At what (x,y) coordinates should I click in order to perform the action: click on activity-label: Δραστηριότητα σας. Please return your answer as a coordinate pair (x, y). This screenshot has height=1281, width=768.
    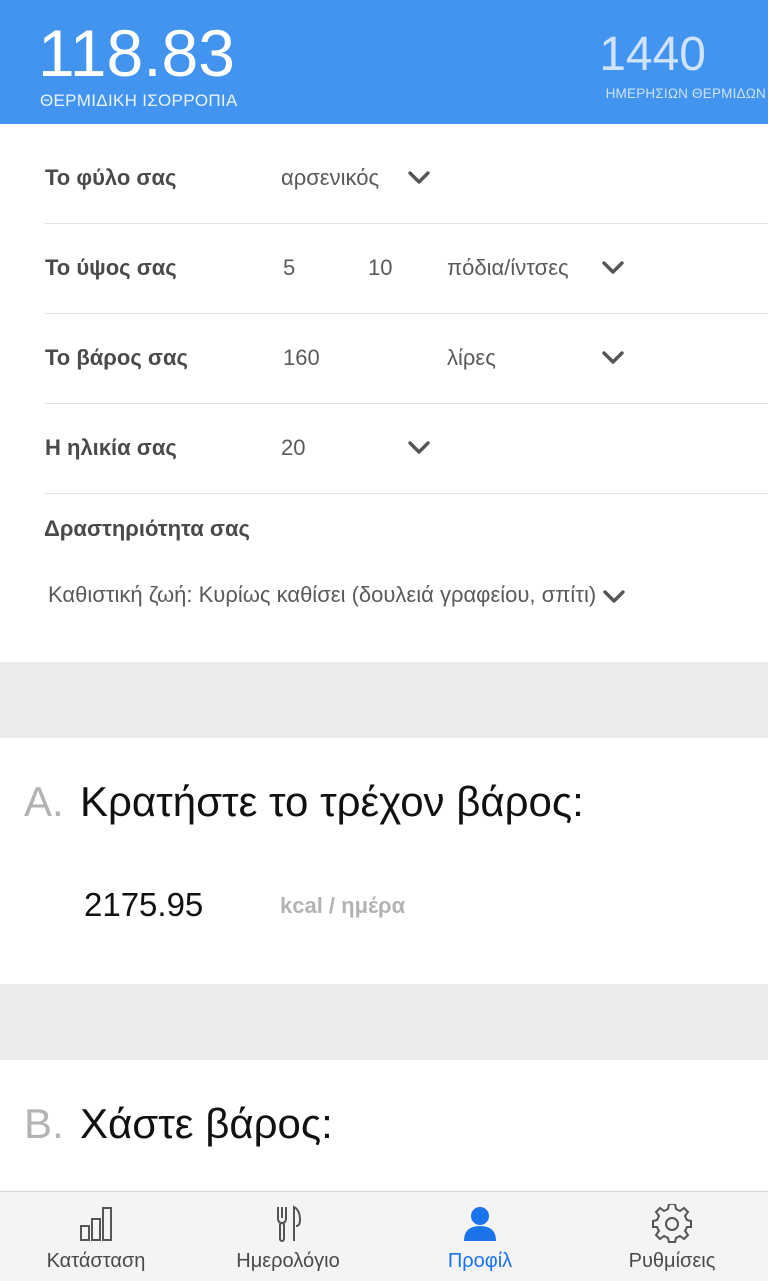
    Looking at the image, I should click on (147, 528).